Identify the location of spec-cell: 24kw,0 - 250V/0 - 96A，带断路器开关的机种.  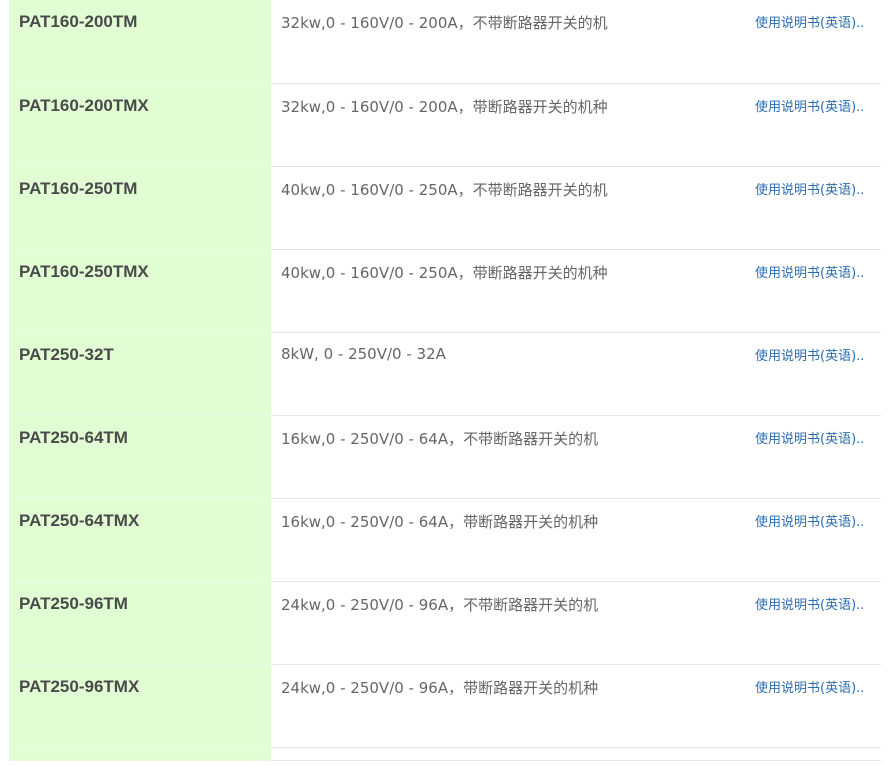
(508, 706).